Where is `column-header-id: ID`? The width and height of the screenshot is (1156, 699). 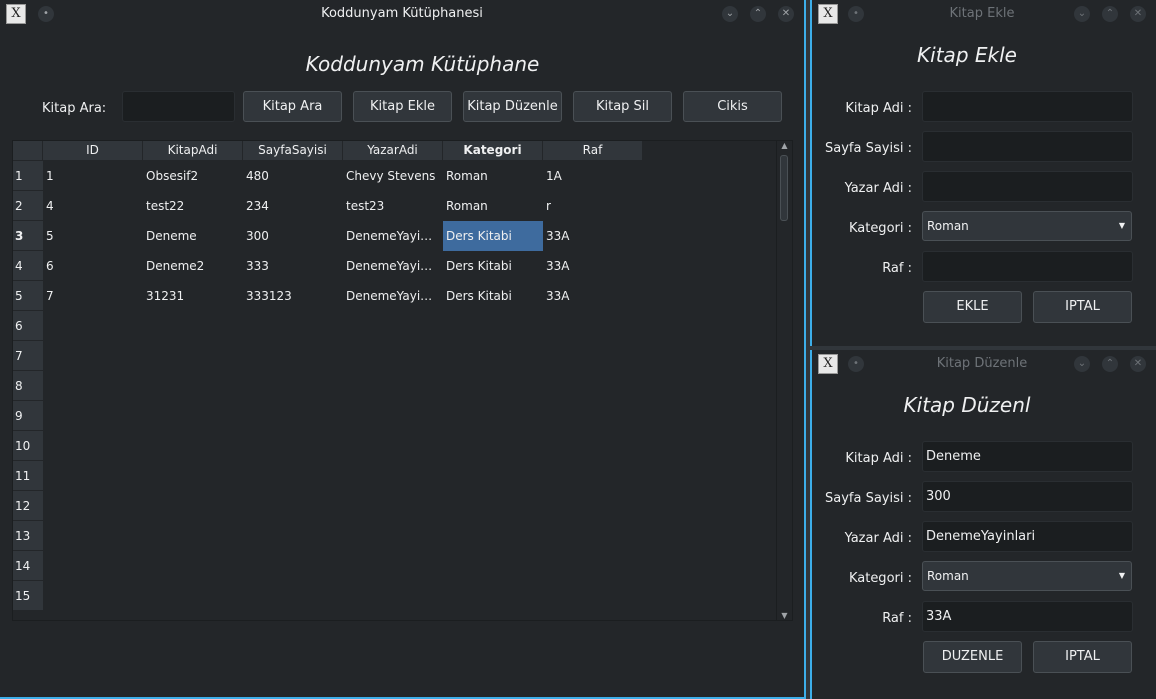
column-header-id: ID is located at coordinates (93, 150).